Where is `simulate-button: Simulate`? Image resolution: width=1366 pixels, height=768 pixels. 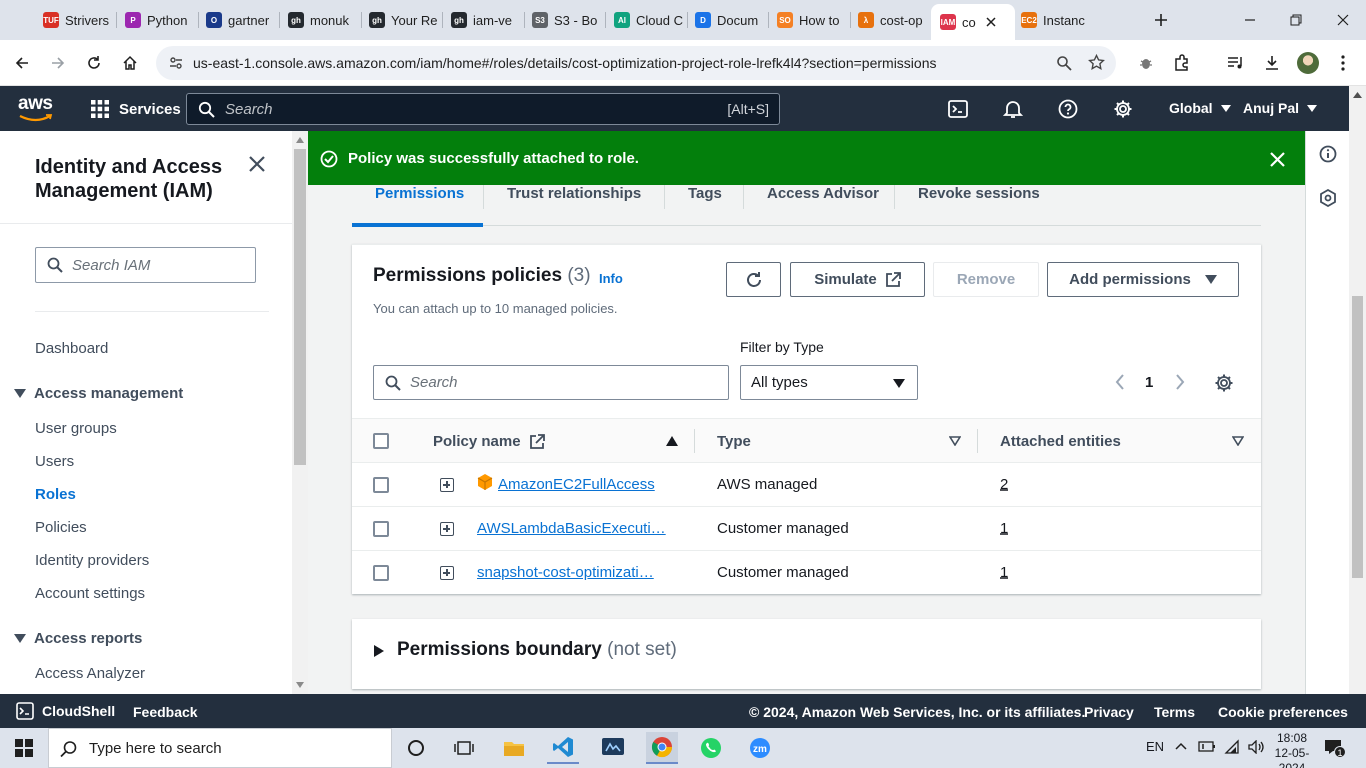 simulate-button: Simulate is located at coordinates (857, 279).